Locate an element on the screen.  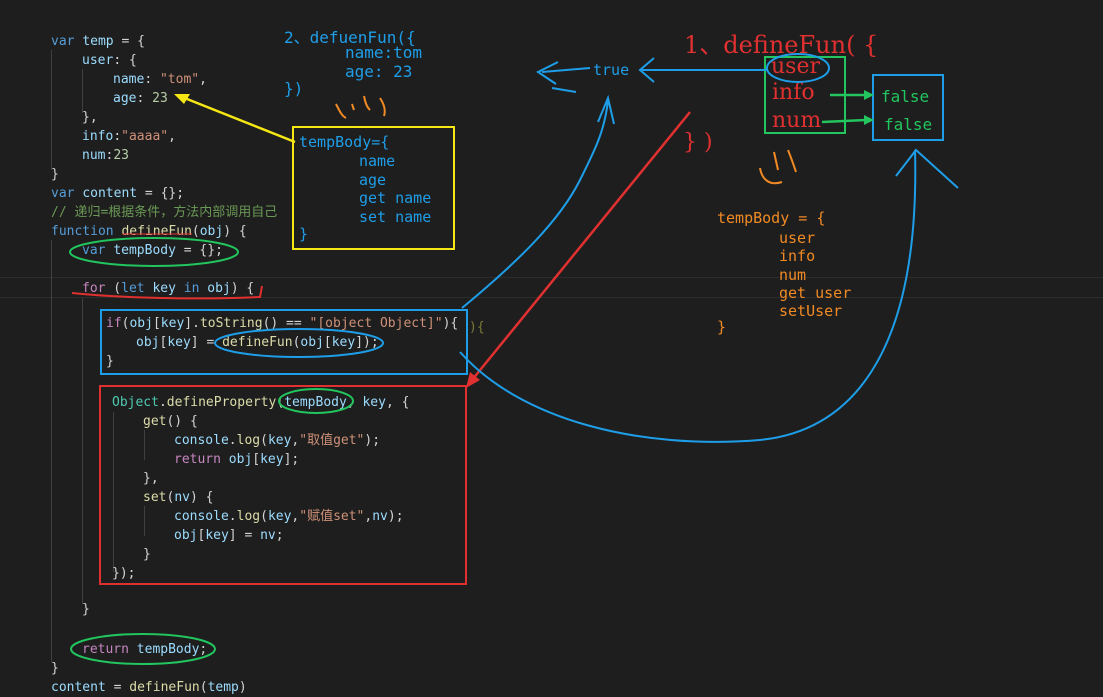
for-loop-underline is located at coordinates (167, 292).